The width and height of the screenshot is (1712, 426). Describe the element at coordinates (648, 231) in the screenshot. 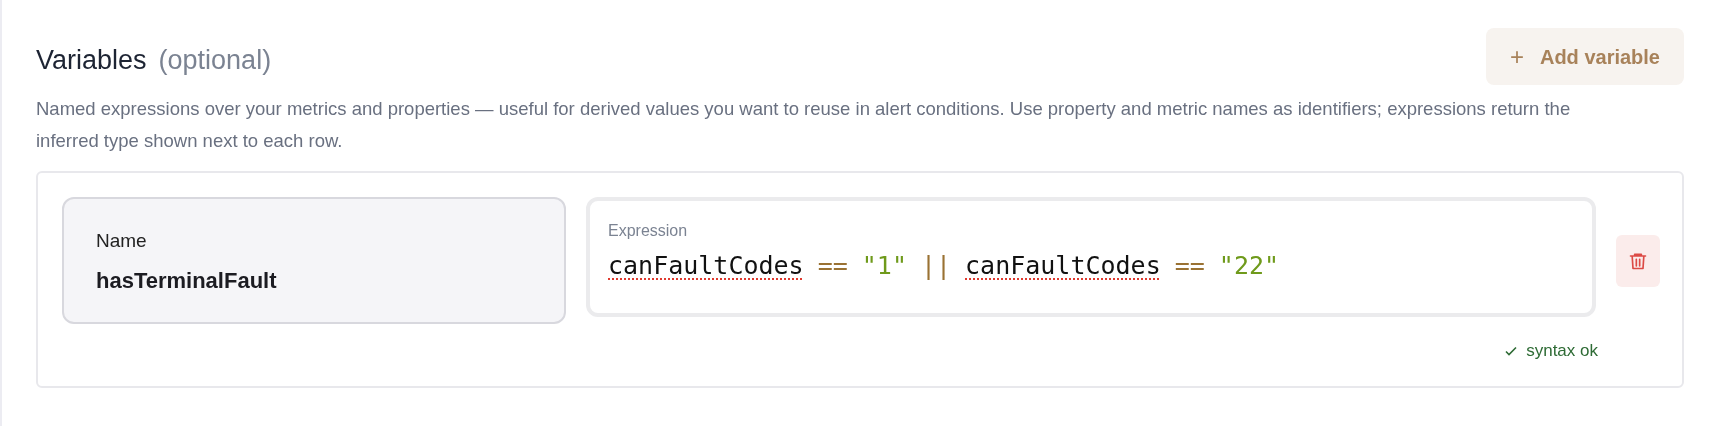

I see `field-label: Expression` at that location.